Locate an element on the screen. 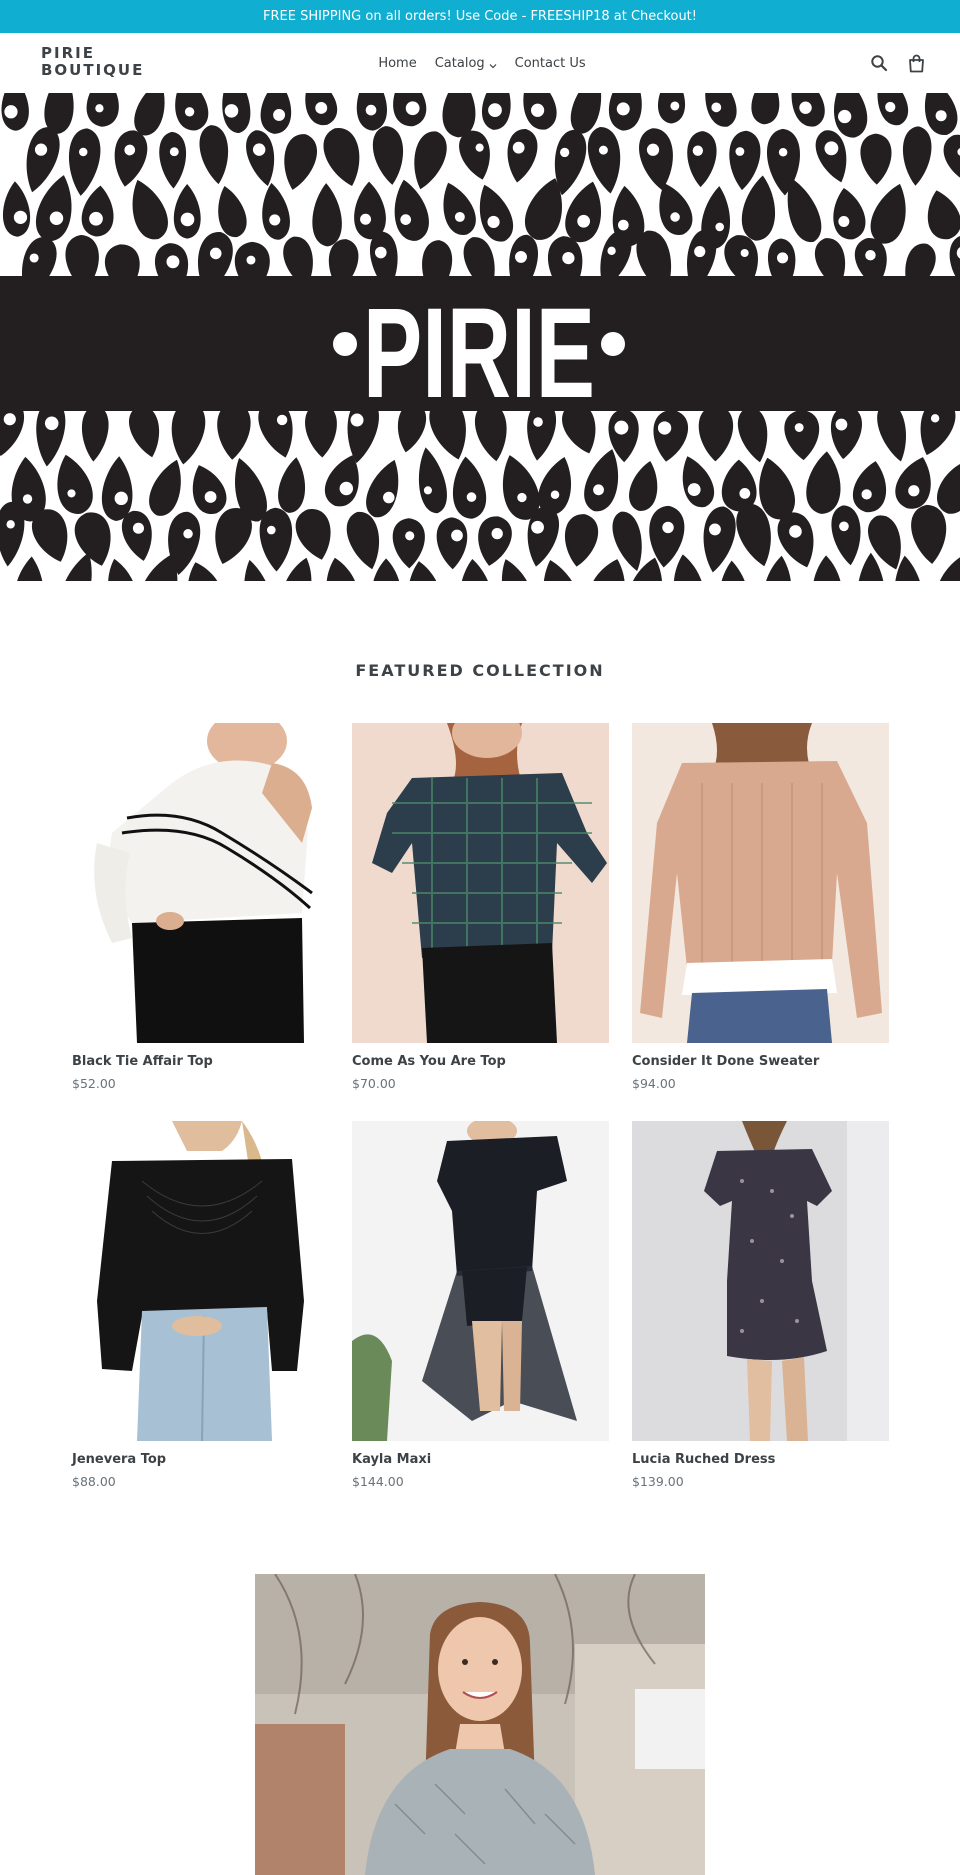 The image size is (960, 1875). chevron-down-icon is located at coordinates (493, 64).